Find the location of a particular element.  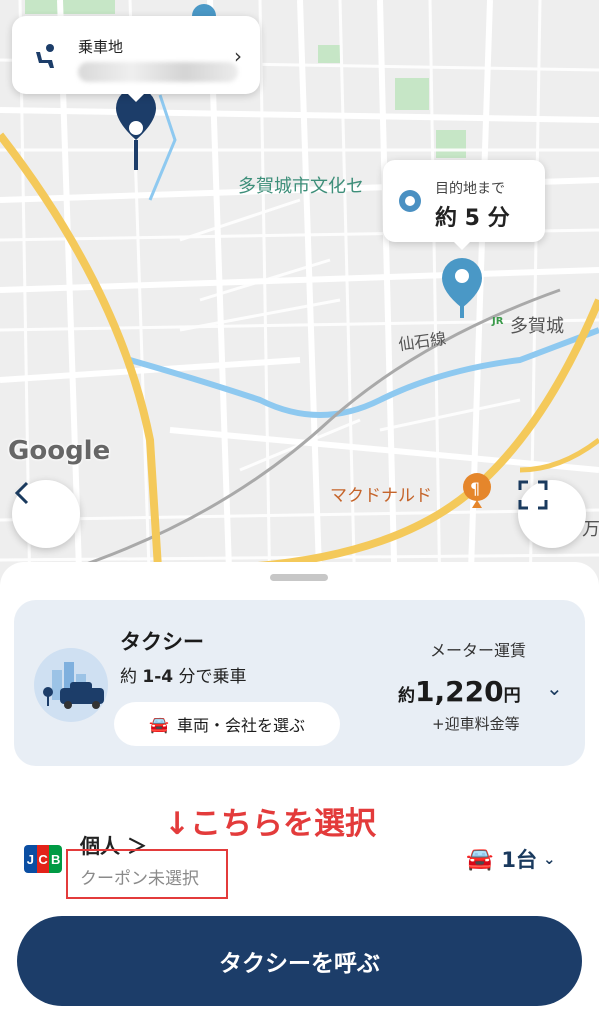

choose-vehicle-company-button: 🚘 車両・会社を選ぶ is located at coordinates (227, 724).